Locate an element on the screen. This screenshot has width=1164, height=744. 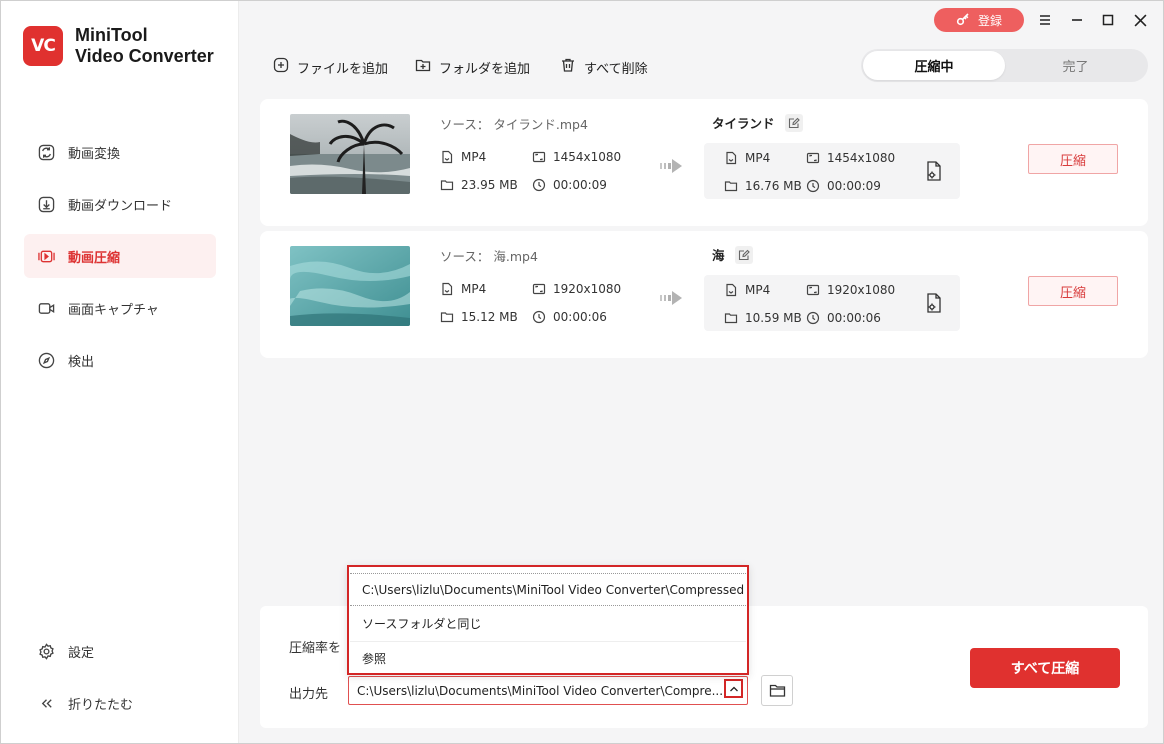
sidebar-item-discover: 検出 is located at coordinates (120, 360).